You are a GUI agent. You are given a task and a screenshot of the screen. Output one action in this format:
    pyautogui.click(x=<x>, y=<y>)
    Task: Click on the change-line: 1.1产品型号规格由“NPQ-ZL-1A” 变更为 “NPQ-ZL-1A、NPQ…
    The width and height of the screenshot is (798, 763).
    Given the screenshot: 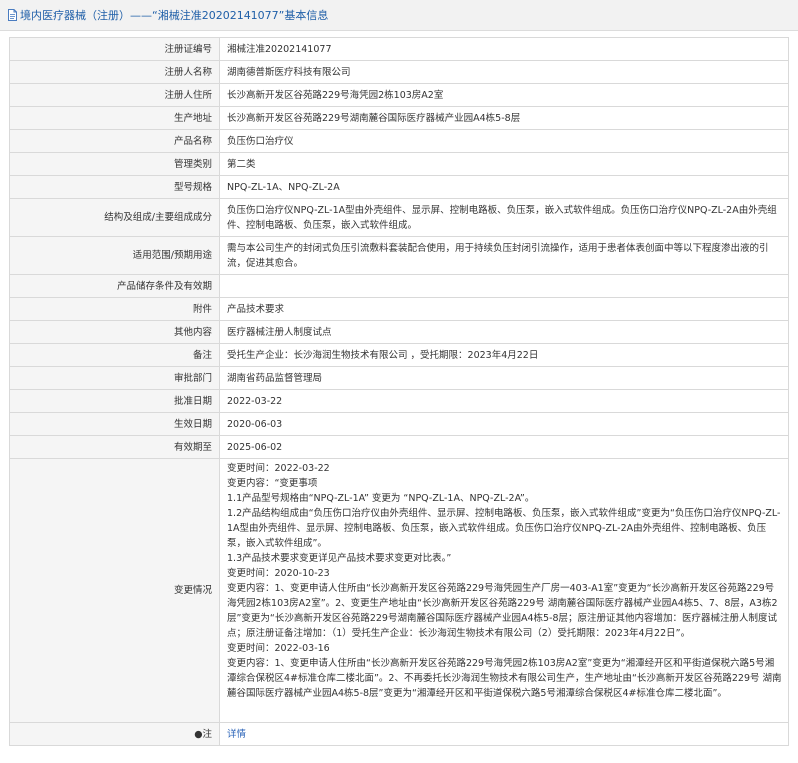 What is the action you would take?
    pyautogui.click(x=381, y=498)
    